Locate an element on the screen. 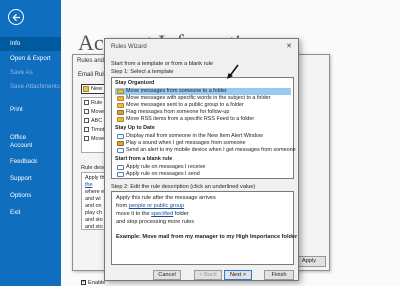  rules-wizard-title: Rules Wizard is located at coordinates (129, 47).